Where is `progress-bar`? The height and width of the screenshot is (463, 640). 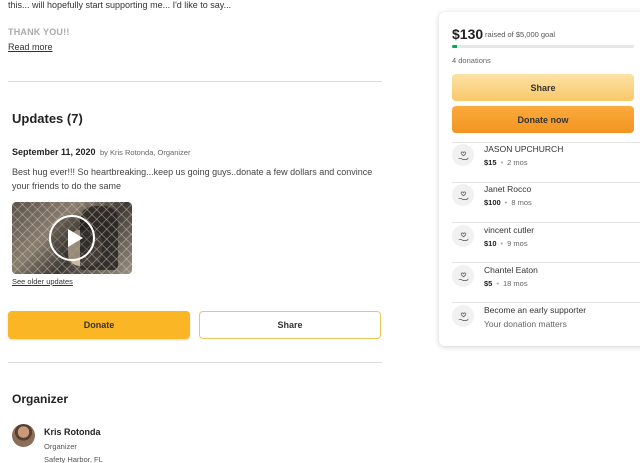
progress-bar is located at coordinates (543, 46).